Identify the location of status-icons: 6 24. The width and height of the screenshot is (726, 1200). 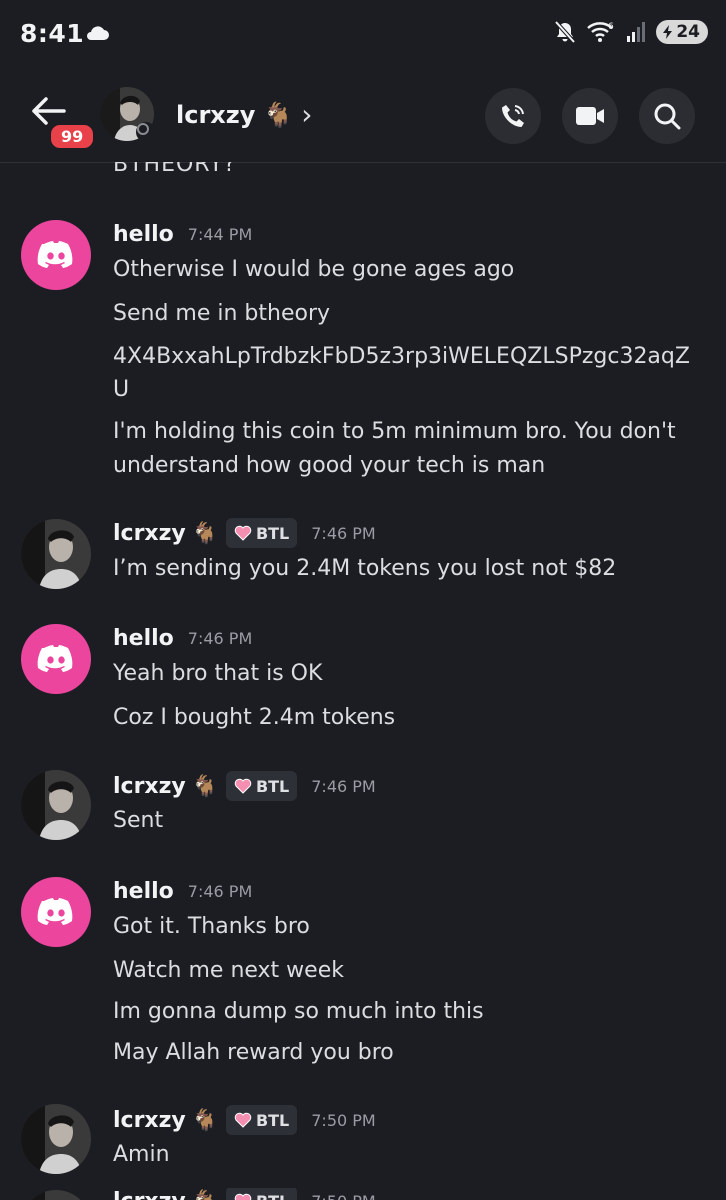
(631, 32).